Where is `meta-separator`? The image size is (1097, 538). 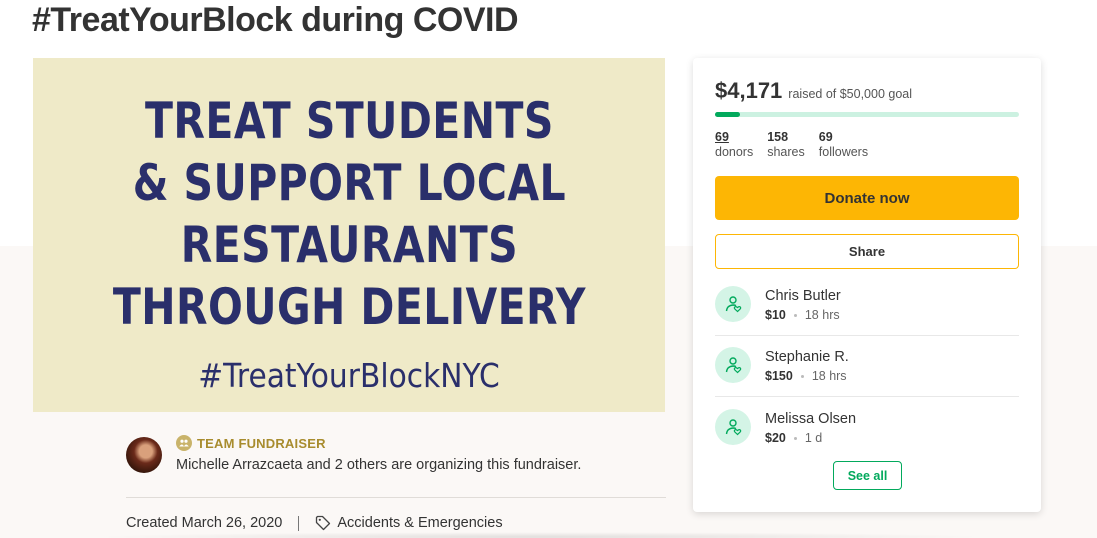 meta-separator is located at coordinates (299, 523).